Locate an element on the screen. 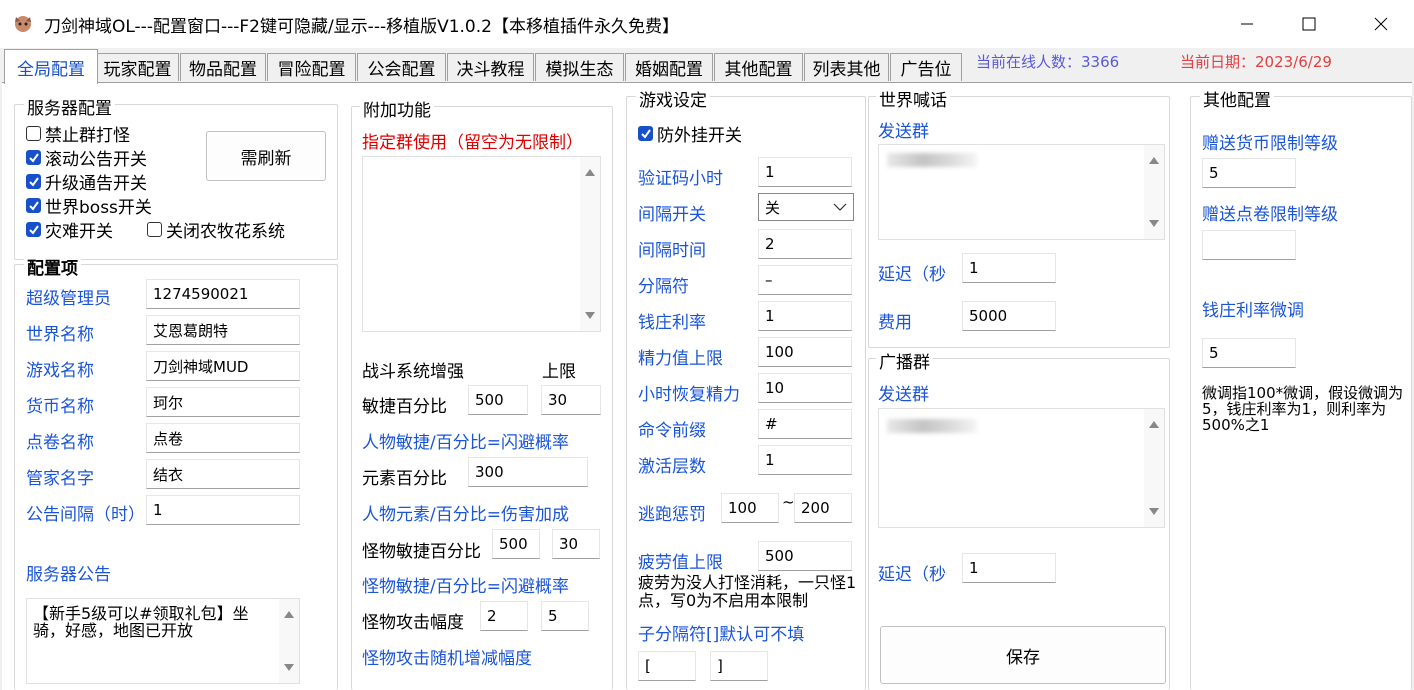 This screenshot has width=1414, height=690. tab-marriage: 婚姻配置 is located at coordinates (669, 67).